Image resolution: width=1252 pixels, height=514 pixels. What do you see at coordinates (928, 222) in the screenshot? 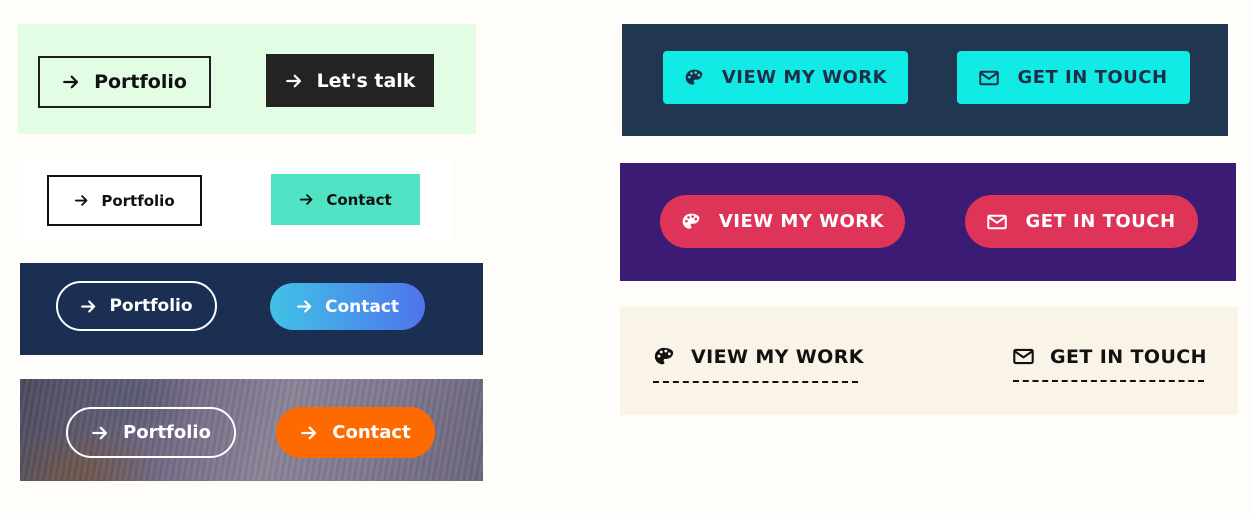
I see `button-set-purple: VIEW MY WORK GET IN TOUCH` at bounding box center [928, 222].